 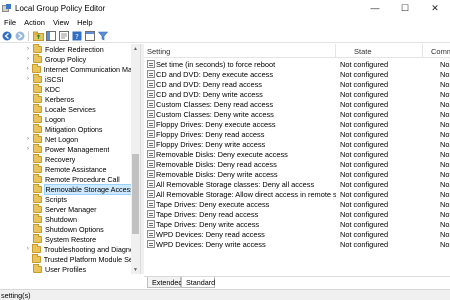 I want to click on tree-item: Remote Assistance, so click(x=66, y=168).